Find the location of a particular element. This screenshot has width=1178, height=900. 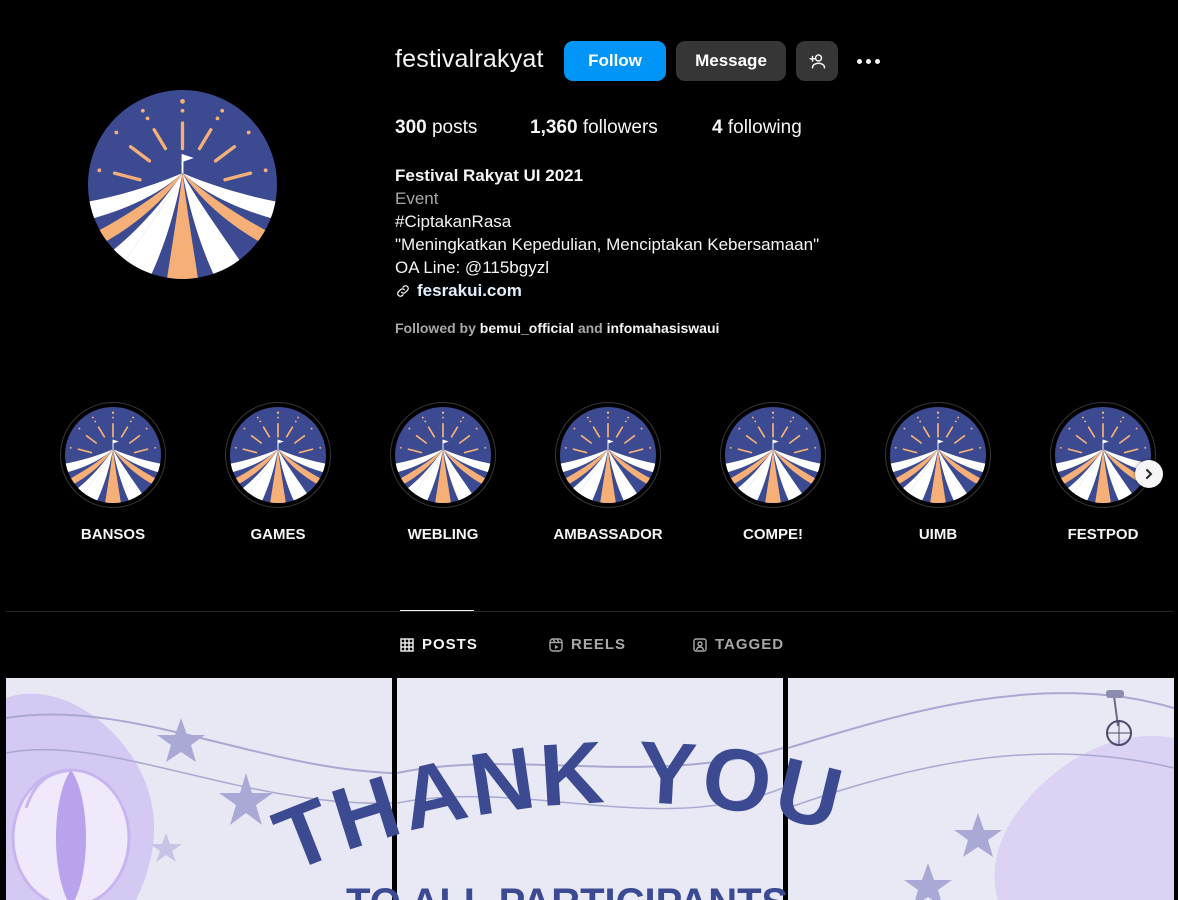

highlight-uimb: UIMB is located at coordinates (938, 472).